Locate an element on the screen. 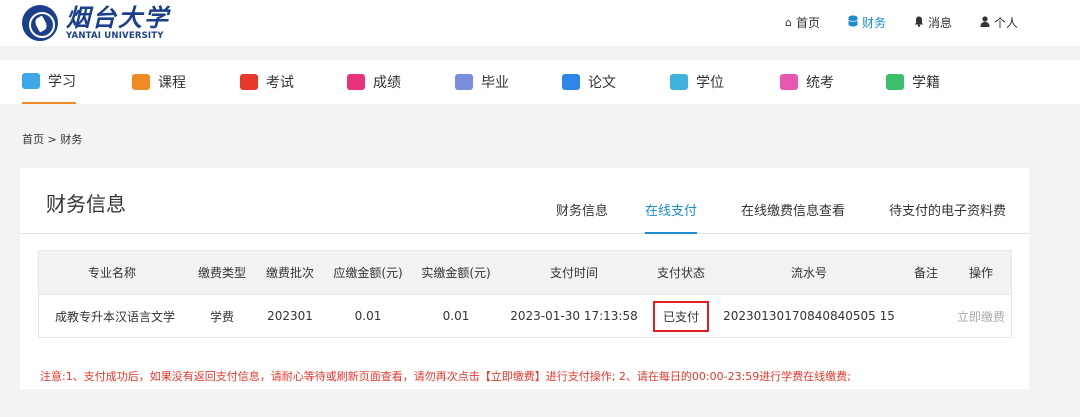  top-nav-home: ⌂ 首页 is located at coordinates (802, 22).